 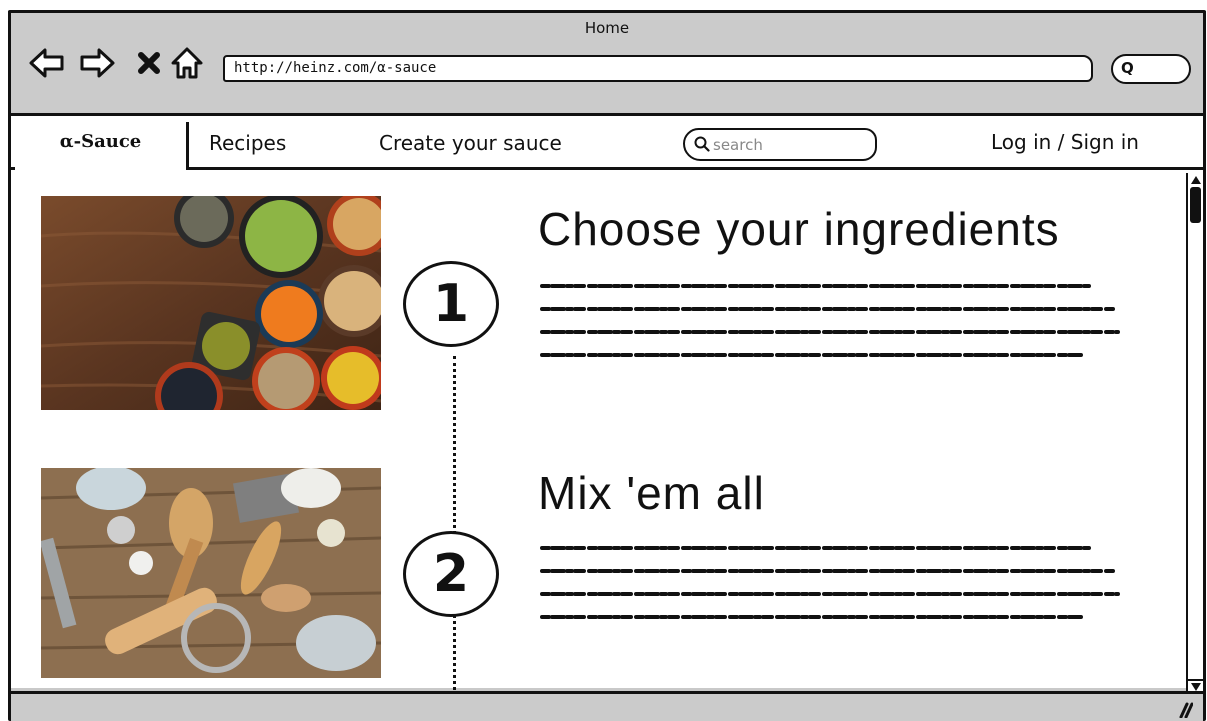 What do you see at coordinates (97, 63) in the screenshot?
I see `arrow-right-icon` at bounding box center [97, 63].